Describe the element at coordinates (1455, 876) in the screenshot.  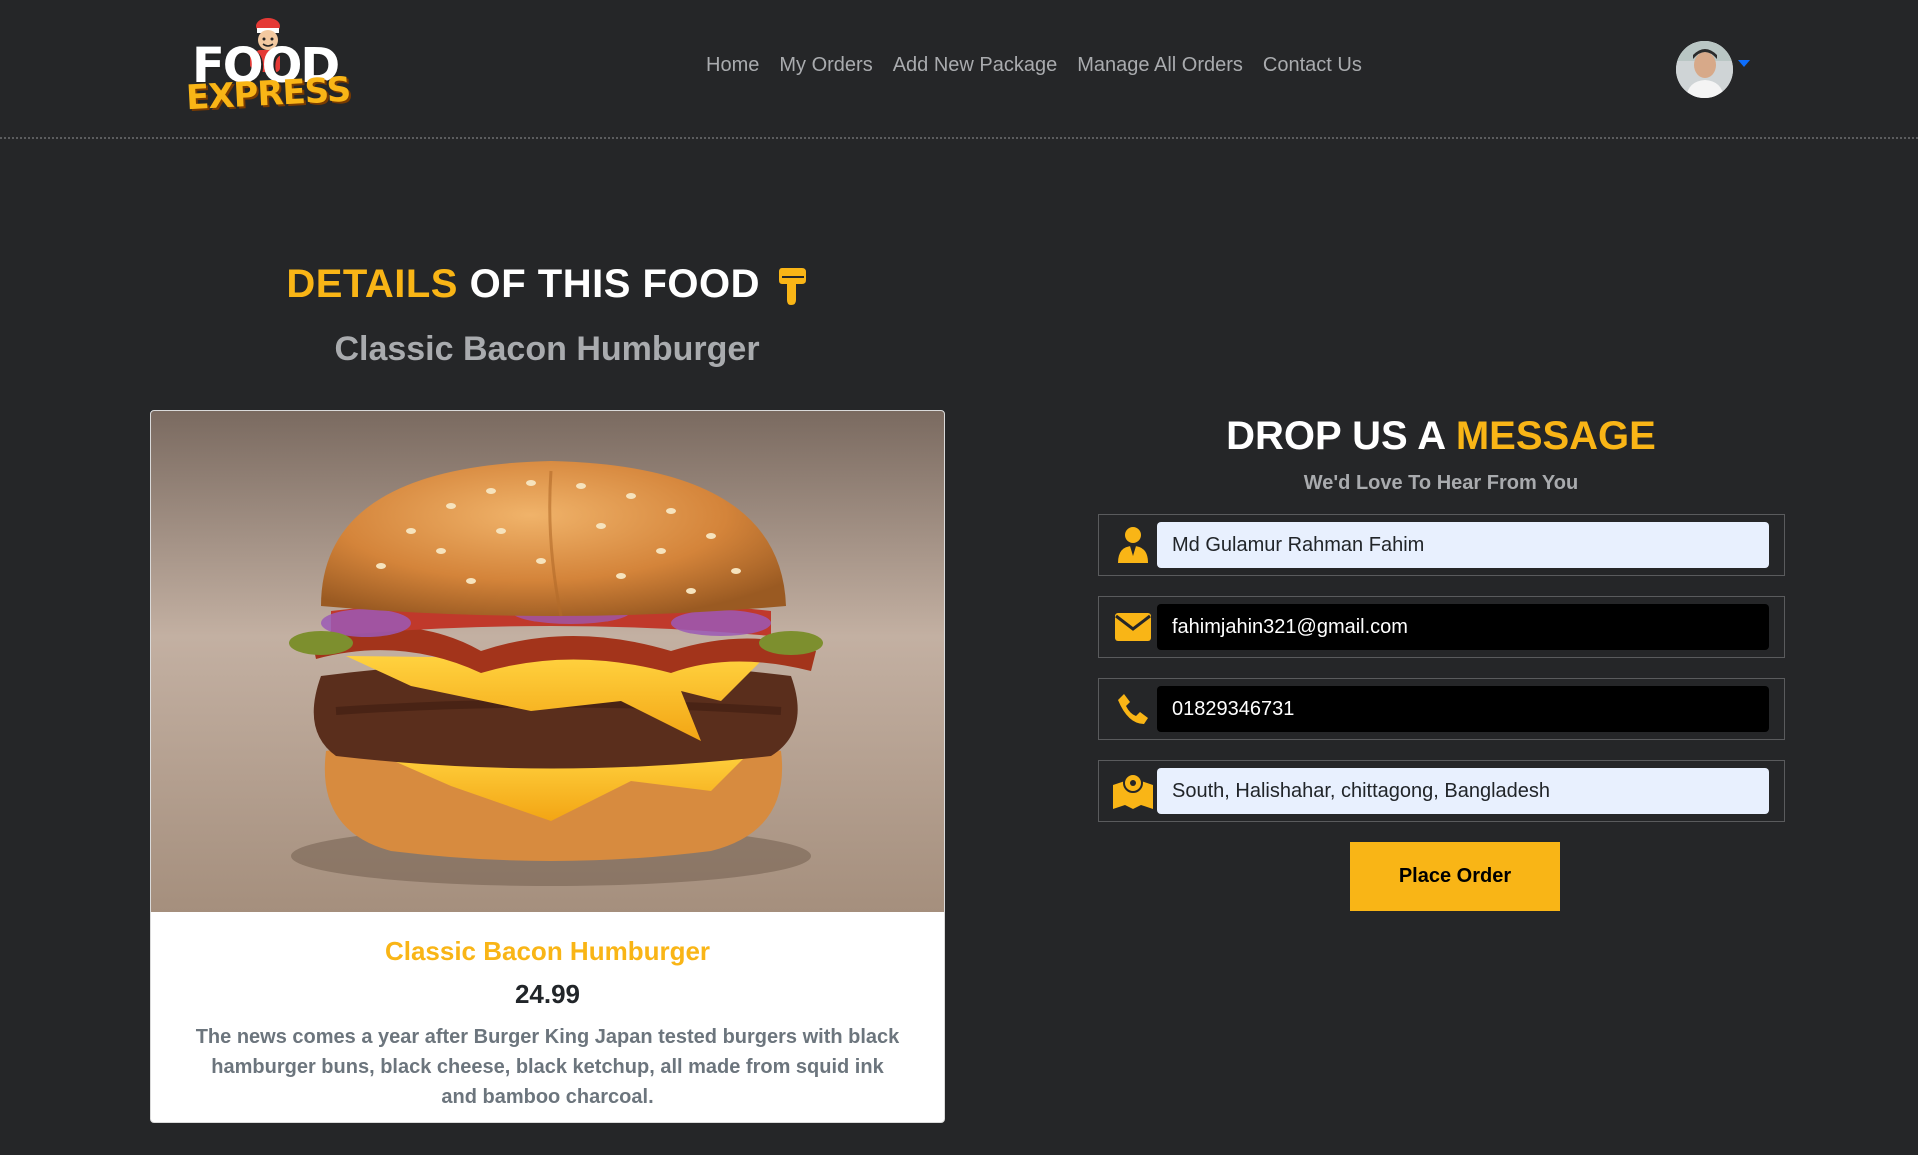
I see `place-order-button: Place Order` at that location.